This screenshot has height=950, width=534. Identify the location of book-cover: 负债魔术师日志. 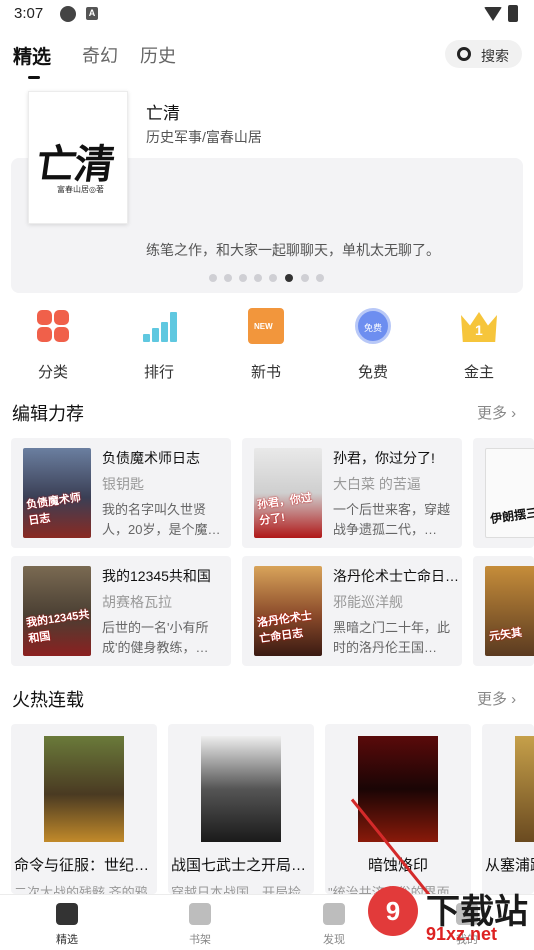
(57, 493).